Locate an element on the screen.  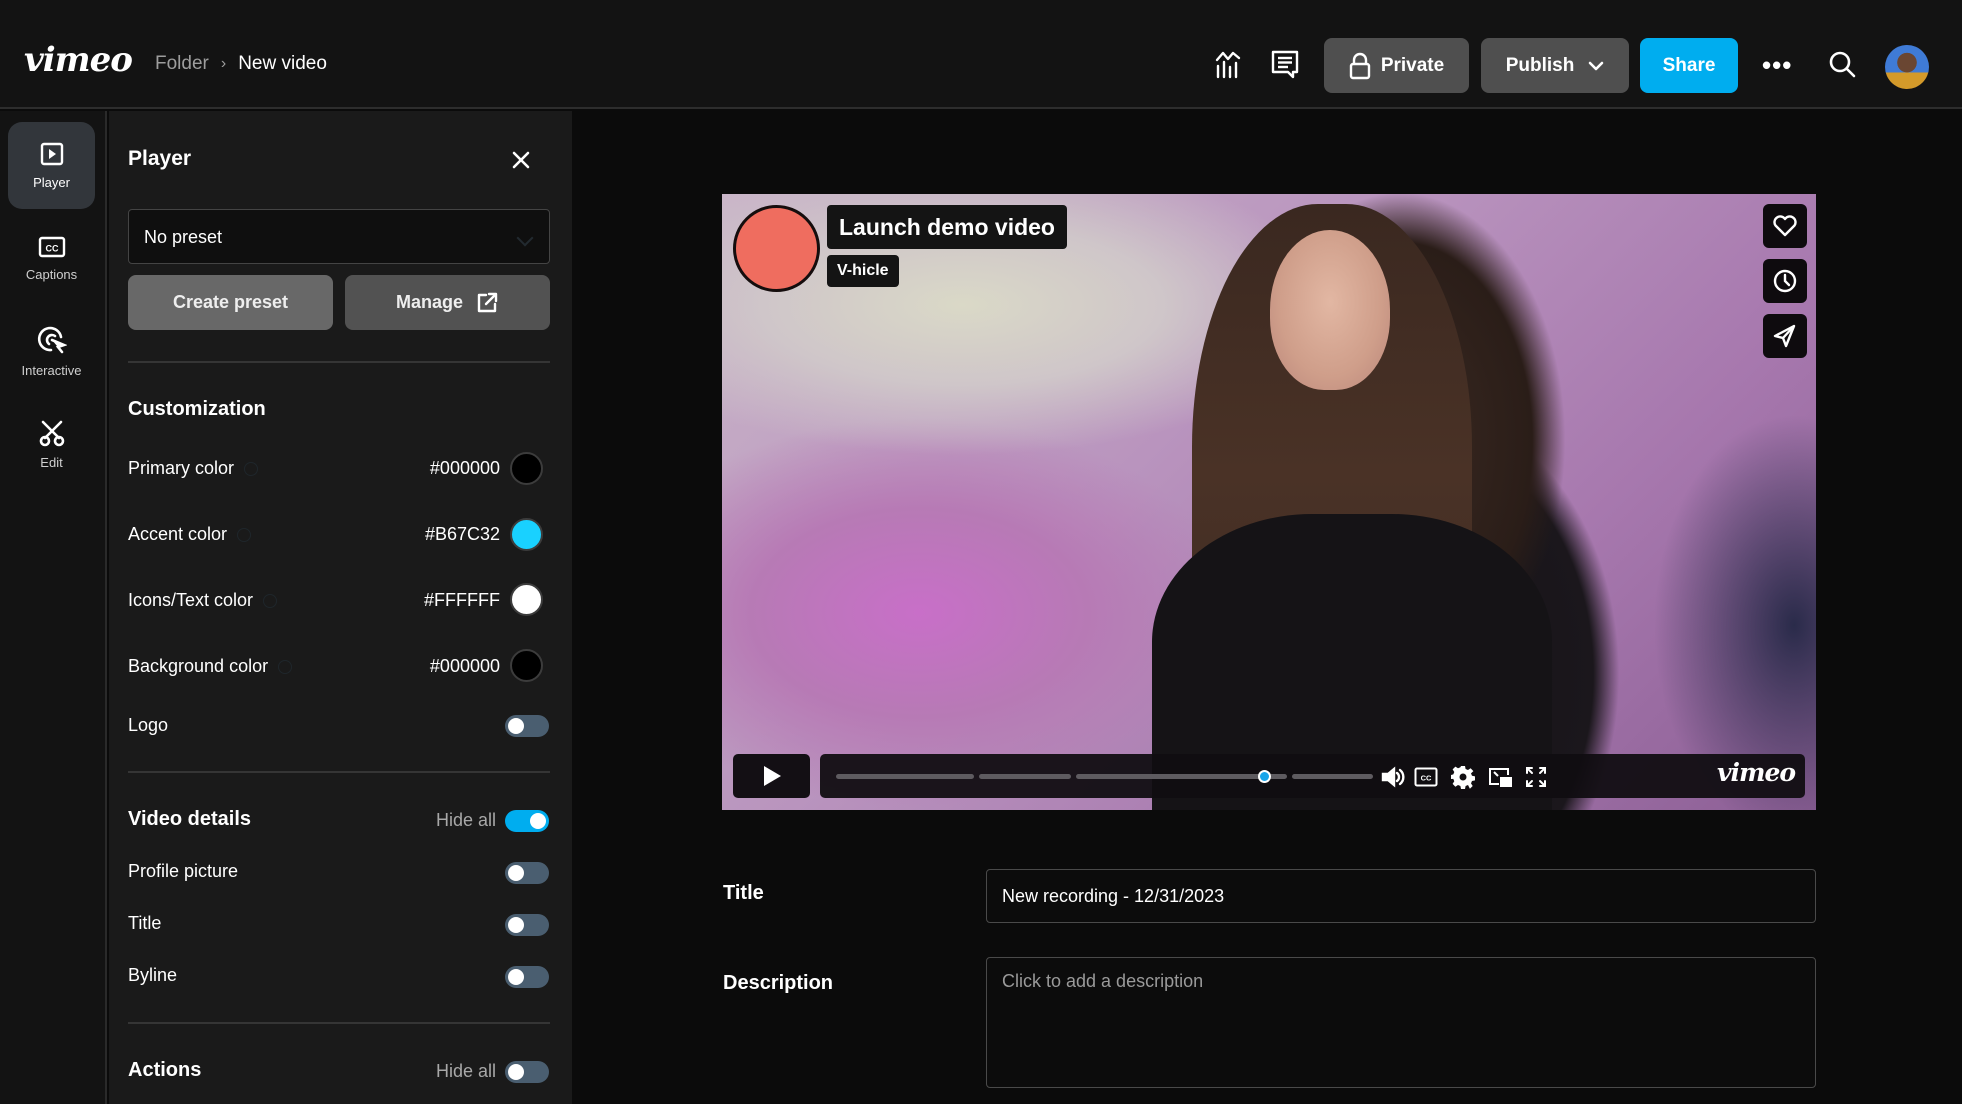
playhead-scrubber is located at coordinates (1264, 776).